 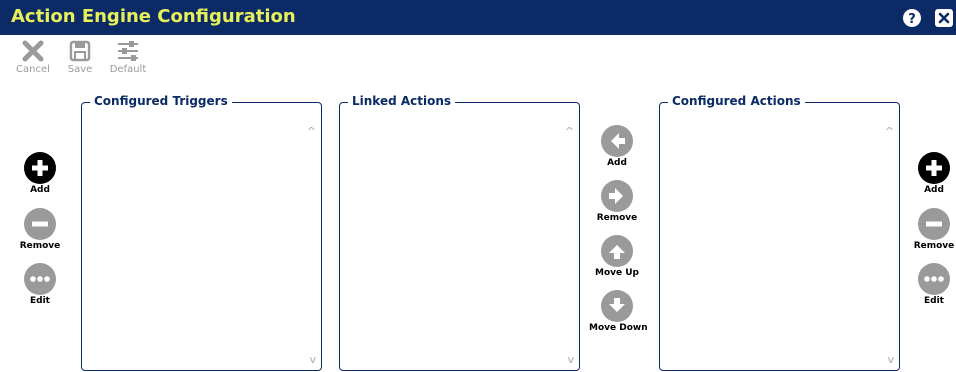 I want to click on move-up-button: Move Up, so click(x=617, y=256).